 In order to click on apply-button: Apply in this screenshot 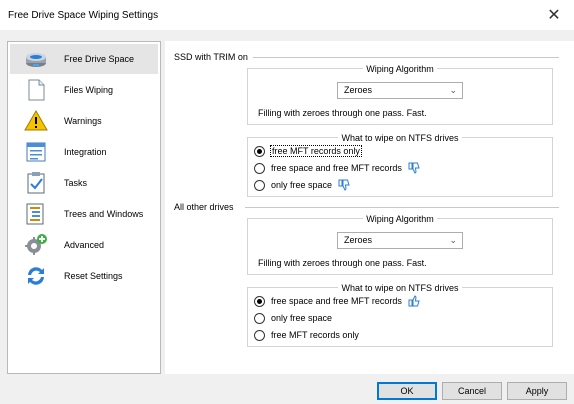, I will do `click(537, 391)`.